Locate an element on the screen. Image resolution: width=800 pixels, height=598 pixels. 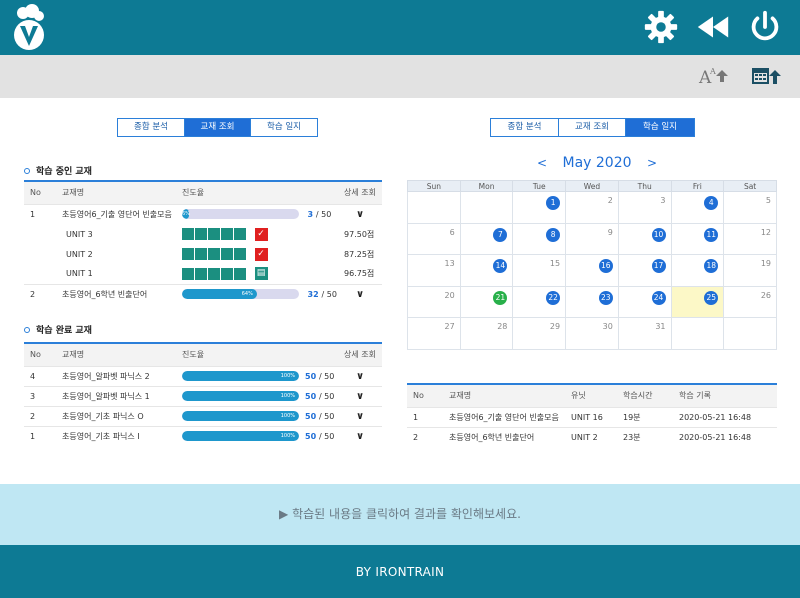
study-day-badge: 18 is located at coordinates (711, 266).